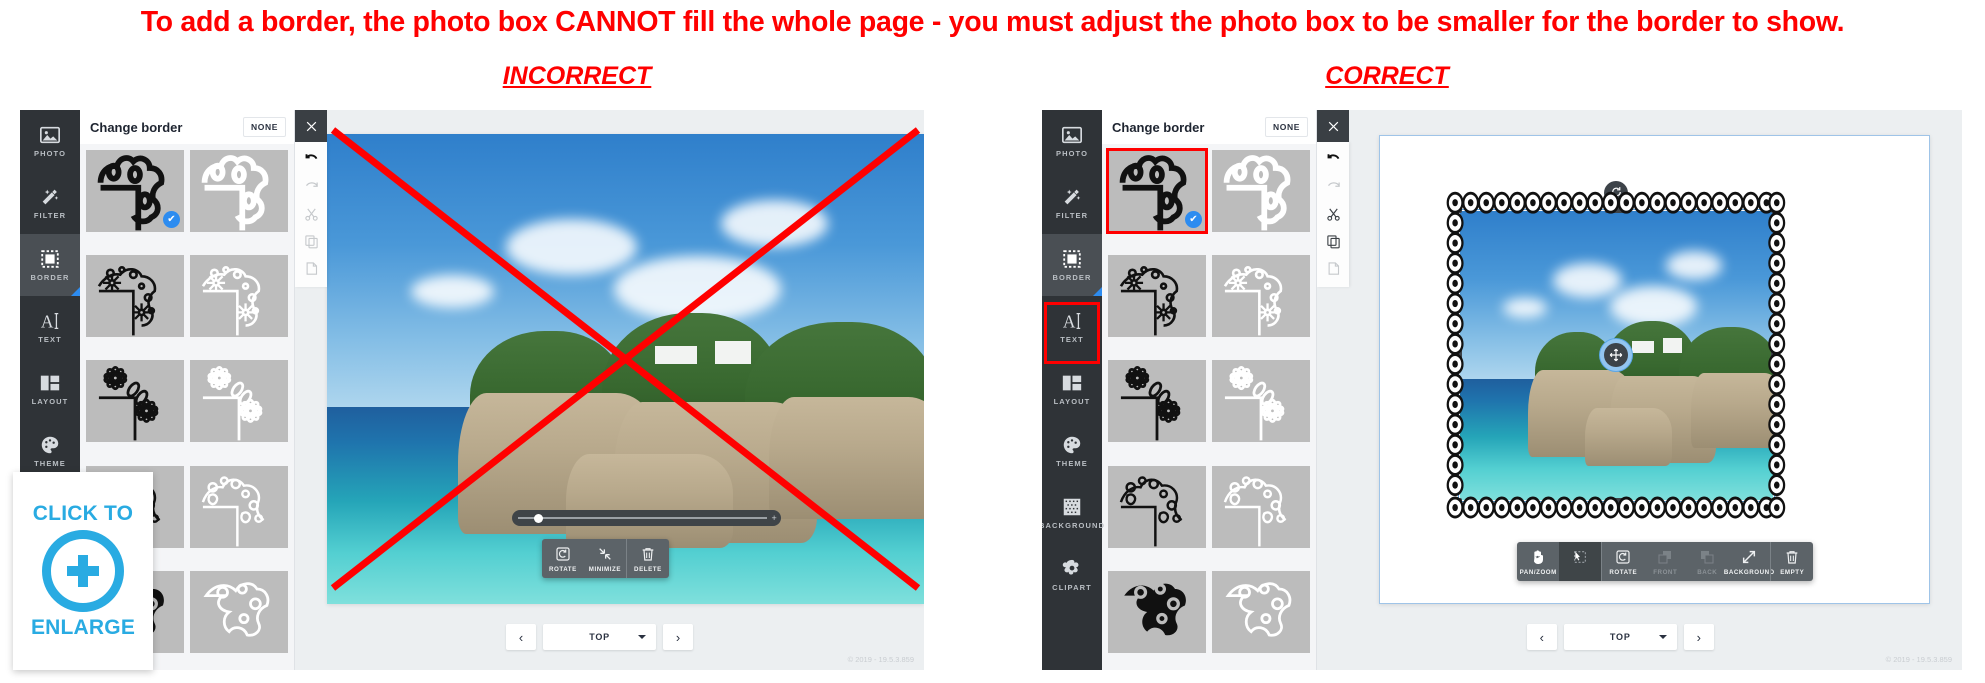  I want to click on resize-handle-top, so click(1616, 209).